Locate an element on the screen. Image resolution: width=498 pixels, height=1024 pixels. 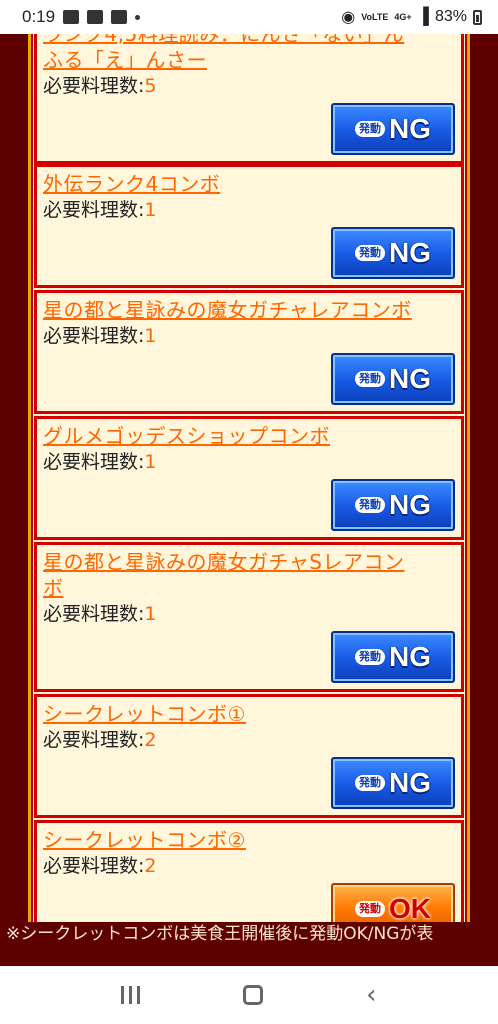
recent-apps-icon is located at coordinates (131, 995).